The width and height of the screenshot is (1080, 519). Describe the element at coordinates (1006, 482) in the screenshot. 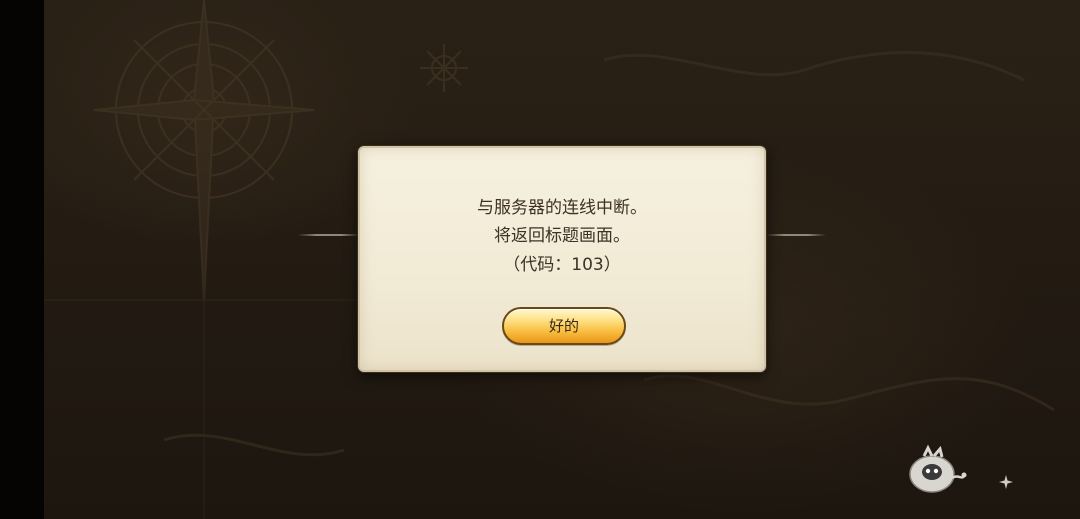

I see `sparkle-icon` at that location.